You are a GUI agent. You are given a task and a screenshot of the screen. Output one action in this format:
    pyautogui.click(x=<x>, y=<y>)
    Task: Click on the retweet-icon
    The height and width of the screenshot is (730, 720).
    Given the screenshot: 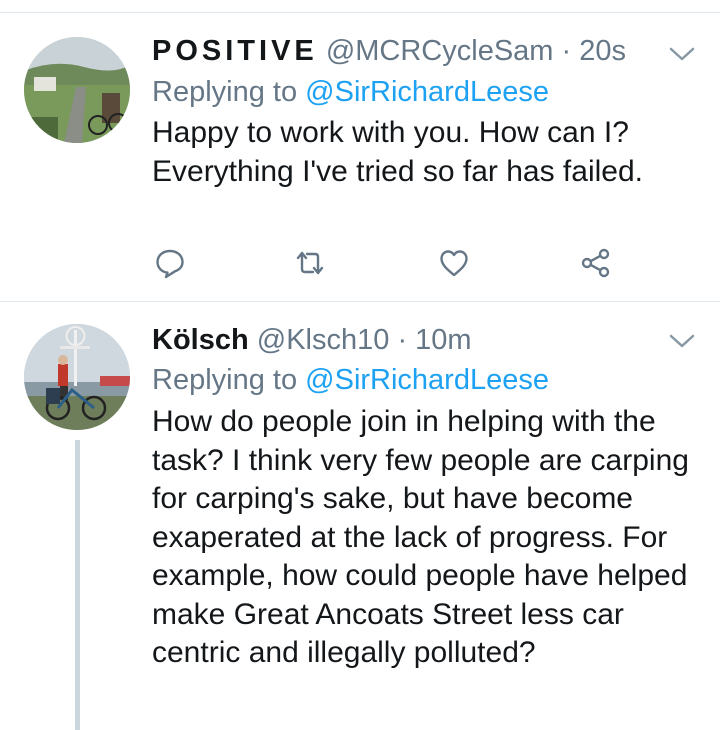 What is the action you would take?
    pyautogui.click(x=310, y=263)
    